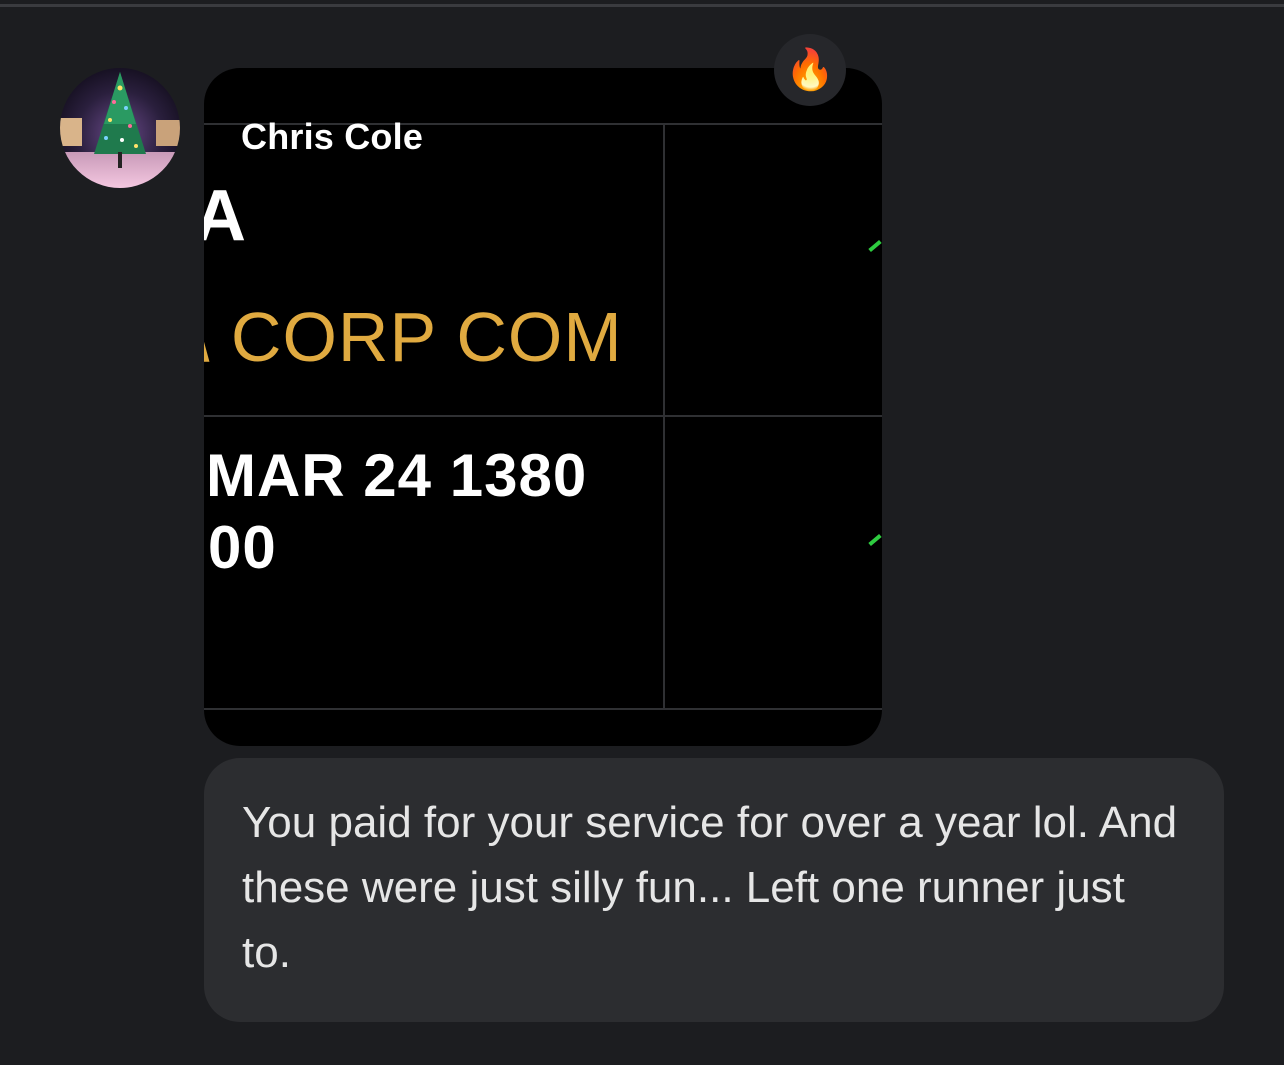 Image resolution: width=1284 pixels, height=1065 pixels. What do you see at coordinates (810, 70) in the screenshot?
I see `fire-reaction-icon: 🔥` at bounding box center [810, 70].